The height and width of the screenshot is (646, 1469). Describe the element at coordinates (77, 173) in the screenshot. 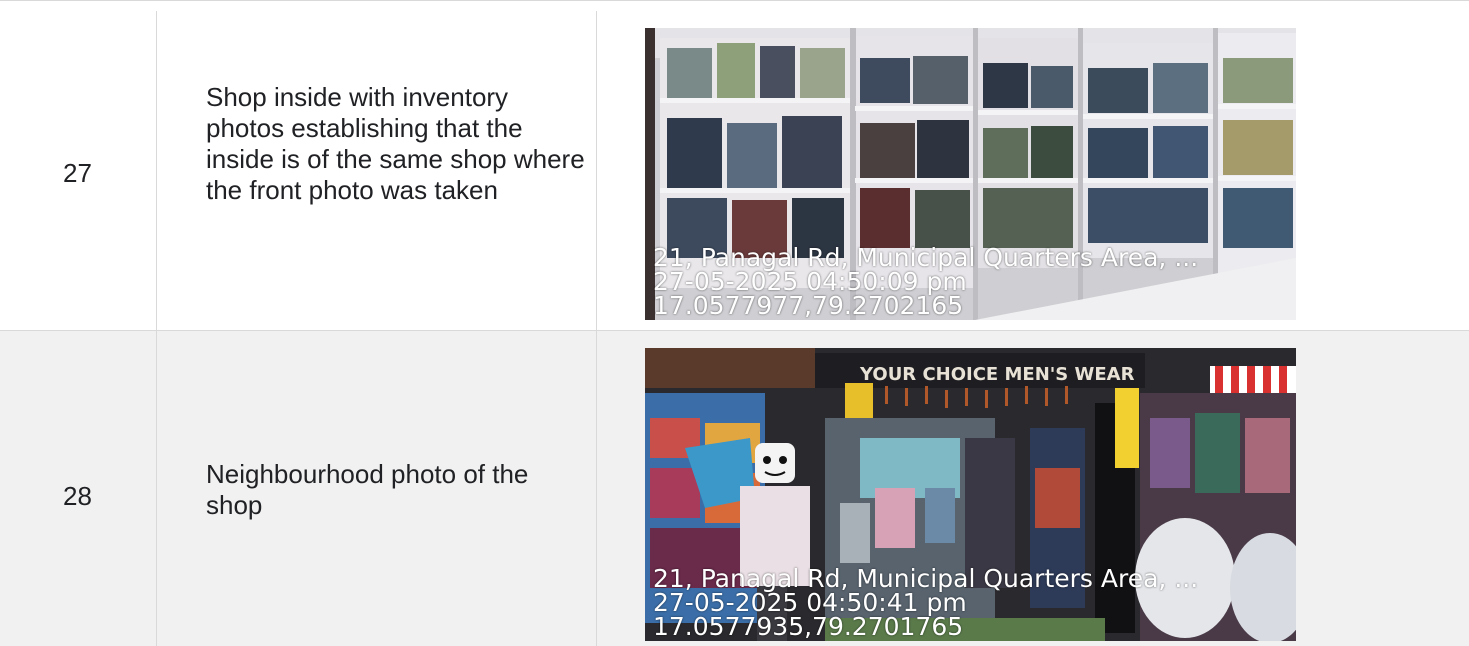

I see `row-number: 27` at that location.